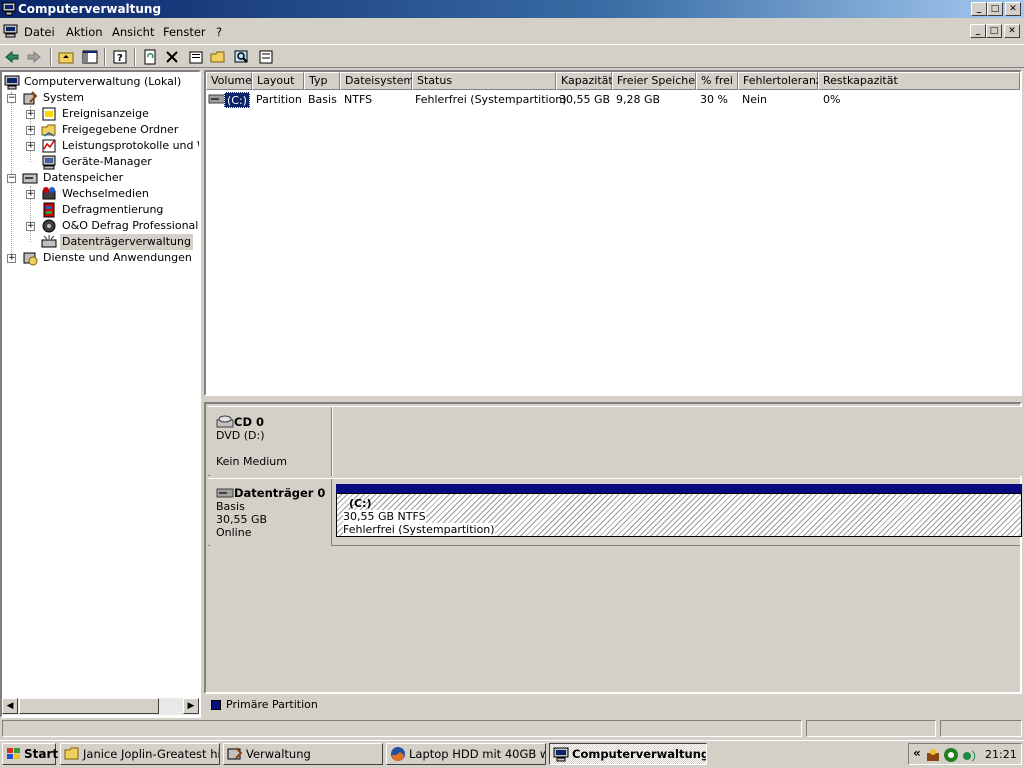 The image size is (1024, 768). I want to click on disk-row-cd0: CD 0 DVD (D:) Kein Medium, so click(615, 441).